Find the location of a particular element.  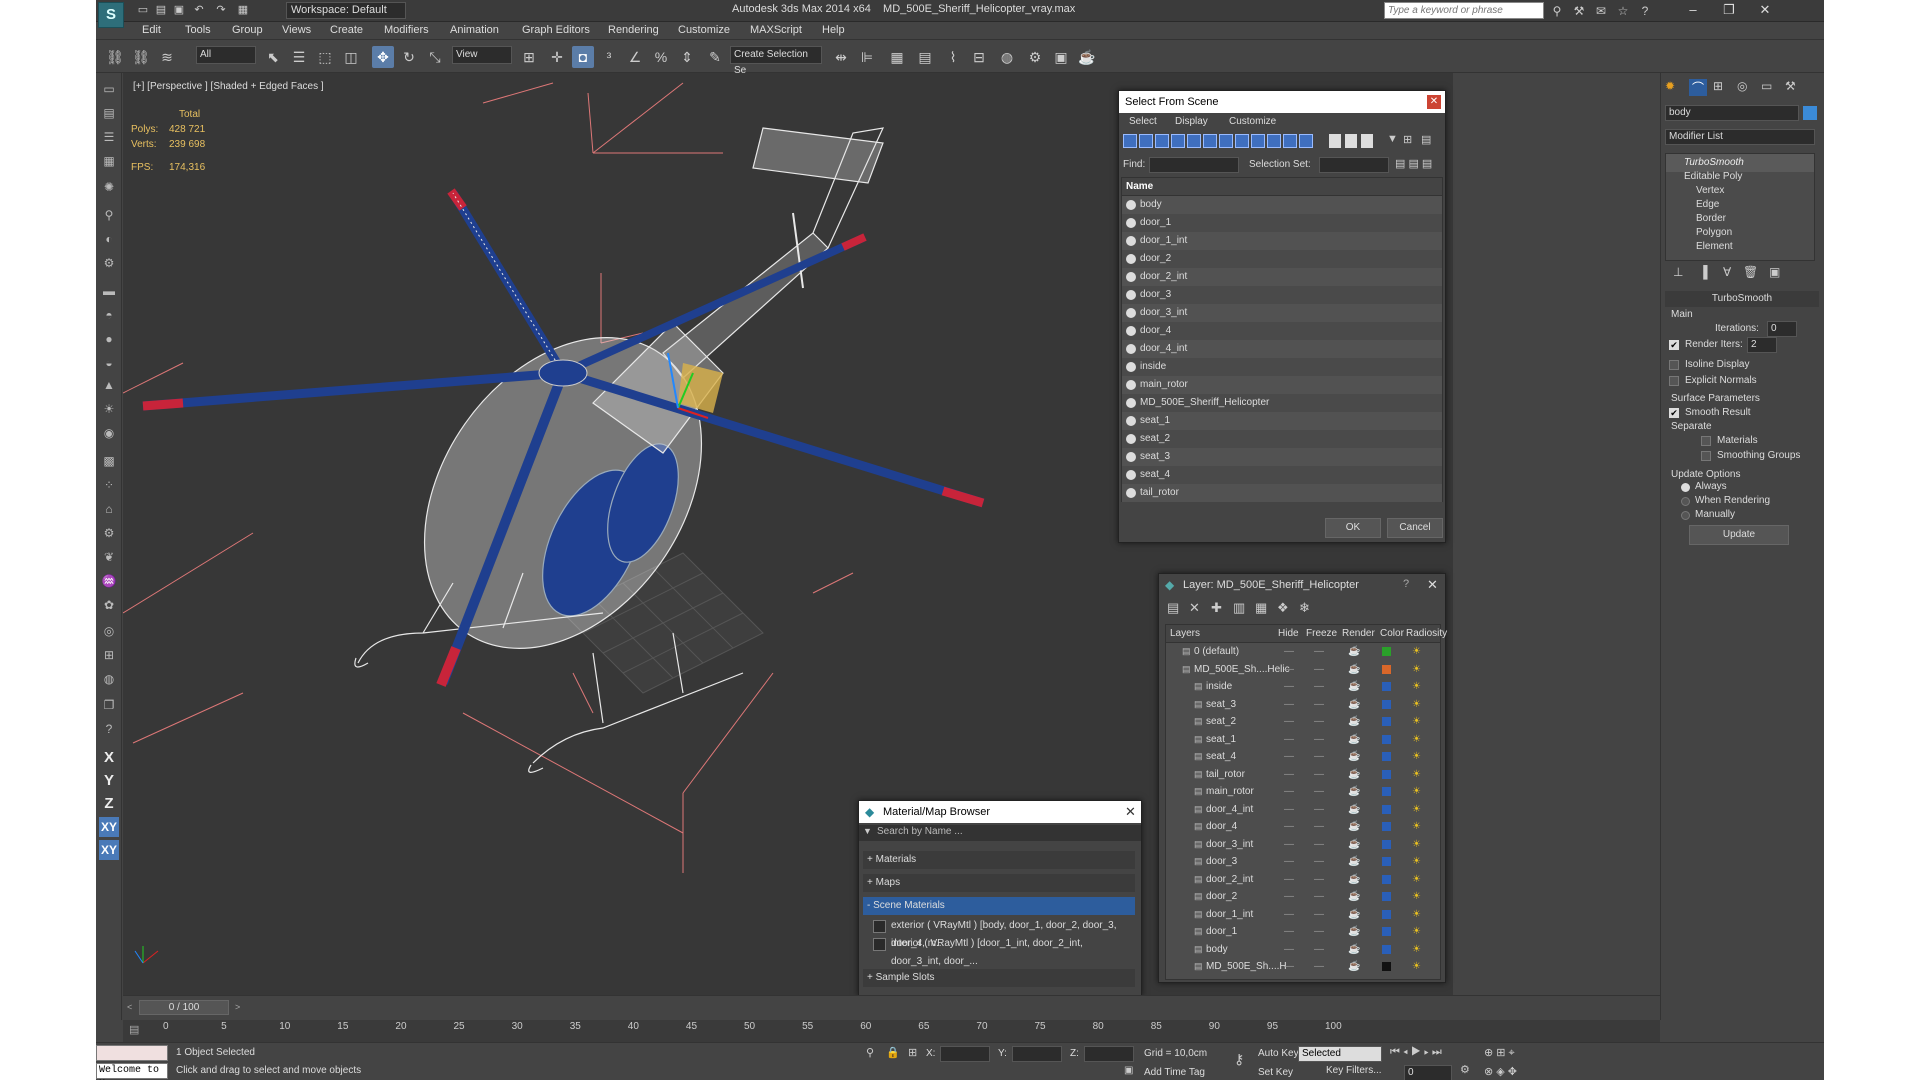

auto-key-button: Auto Key is located at coordinates (1278, 1053).